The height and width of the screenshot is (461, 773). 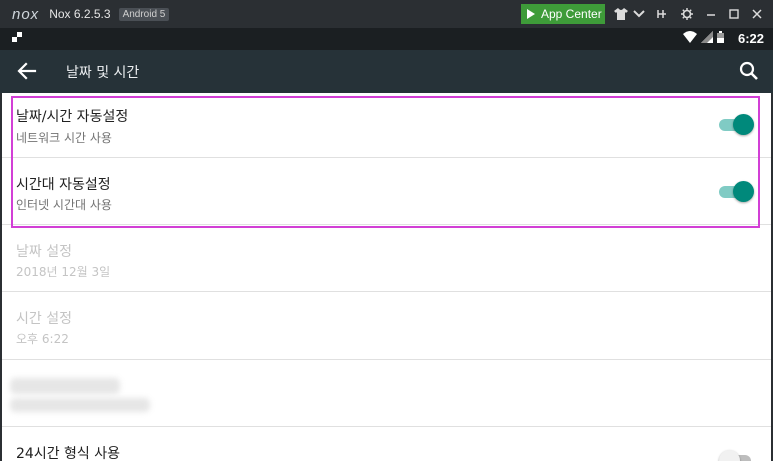 What do you see at coordinates (26, 14) in the screenshot?
I see `nox-logo: nox` at bounding box center [26, 14].